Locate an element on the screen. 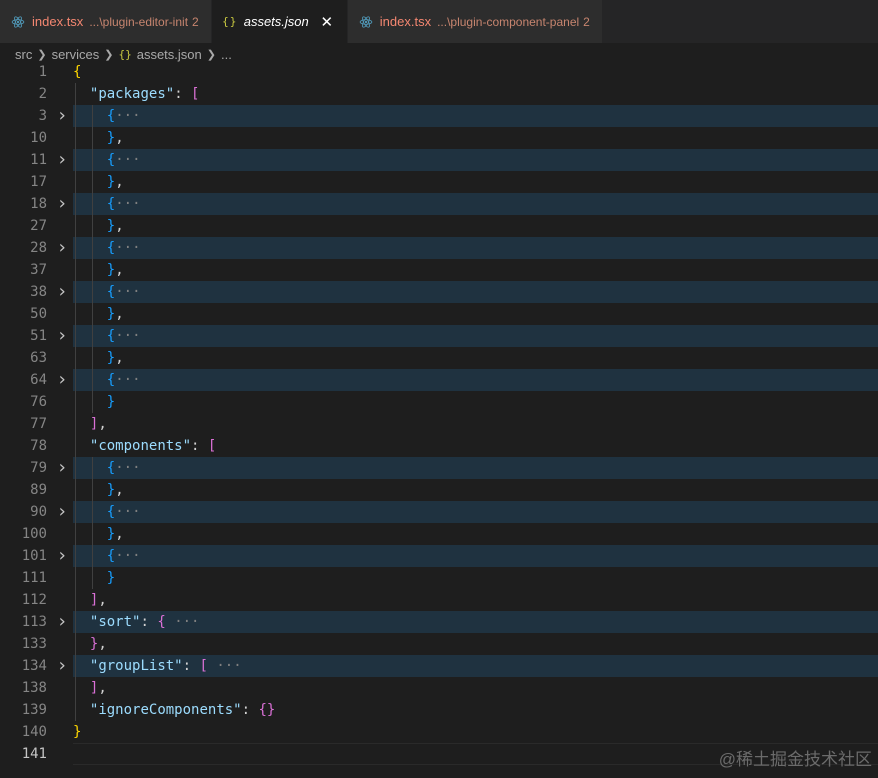 The image size is (878, 778). code-line: 100}, is located at coordinates (439, 534).